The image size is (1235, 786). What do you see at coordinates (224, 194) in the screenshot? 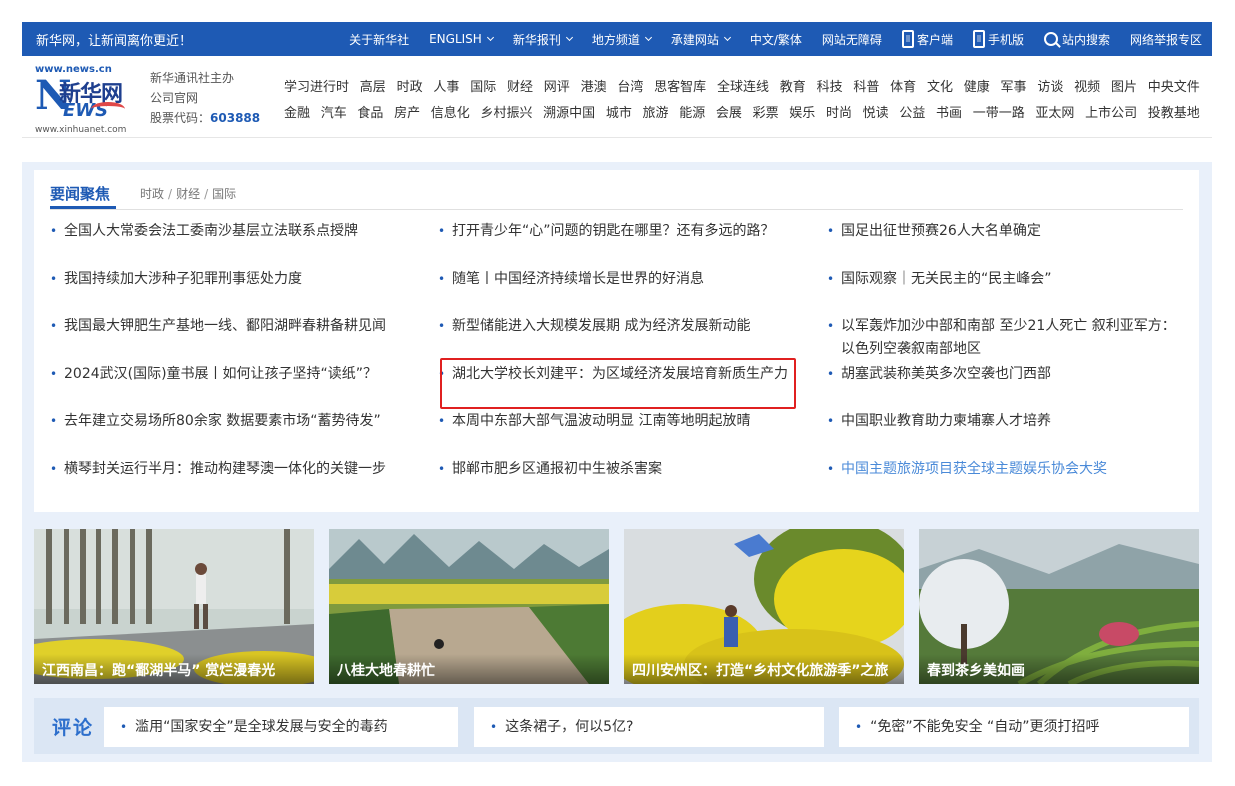
I see `subtab-international: 国际` at bounding box center [224, 194].